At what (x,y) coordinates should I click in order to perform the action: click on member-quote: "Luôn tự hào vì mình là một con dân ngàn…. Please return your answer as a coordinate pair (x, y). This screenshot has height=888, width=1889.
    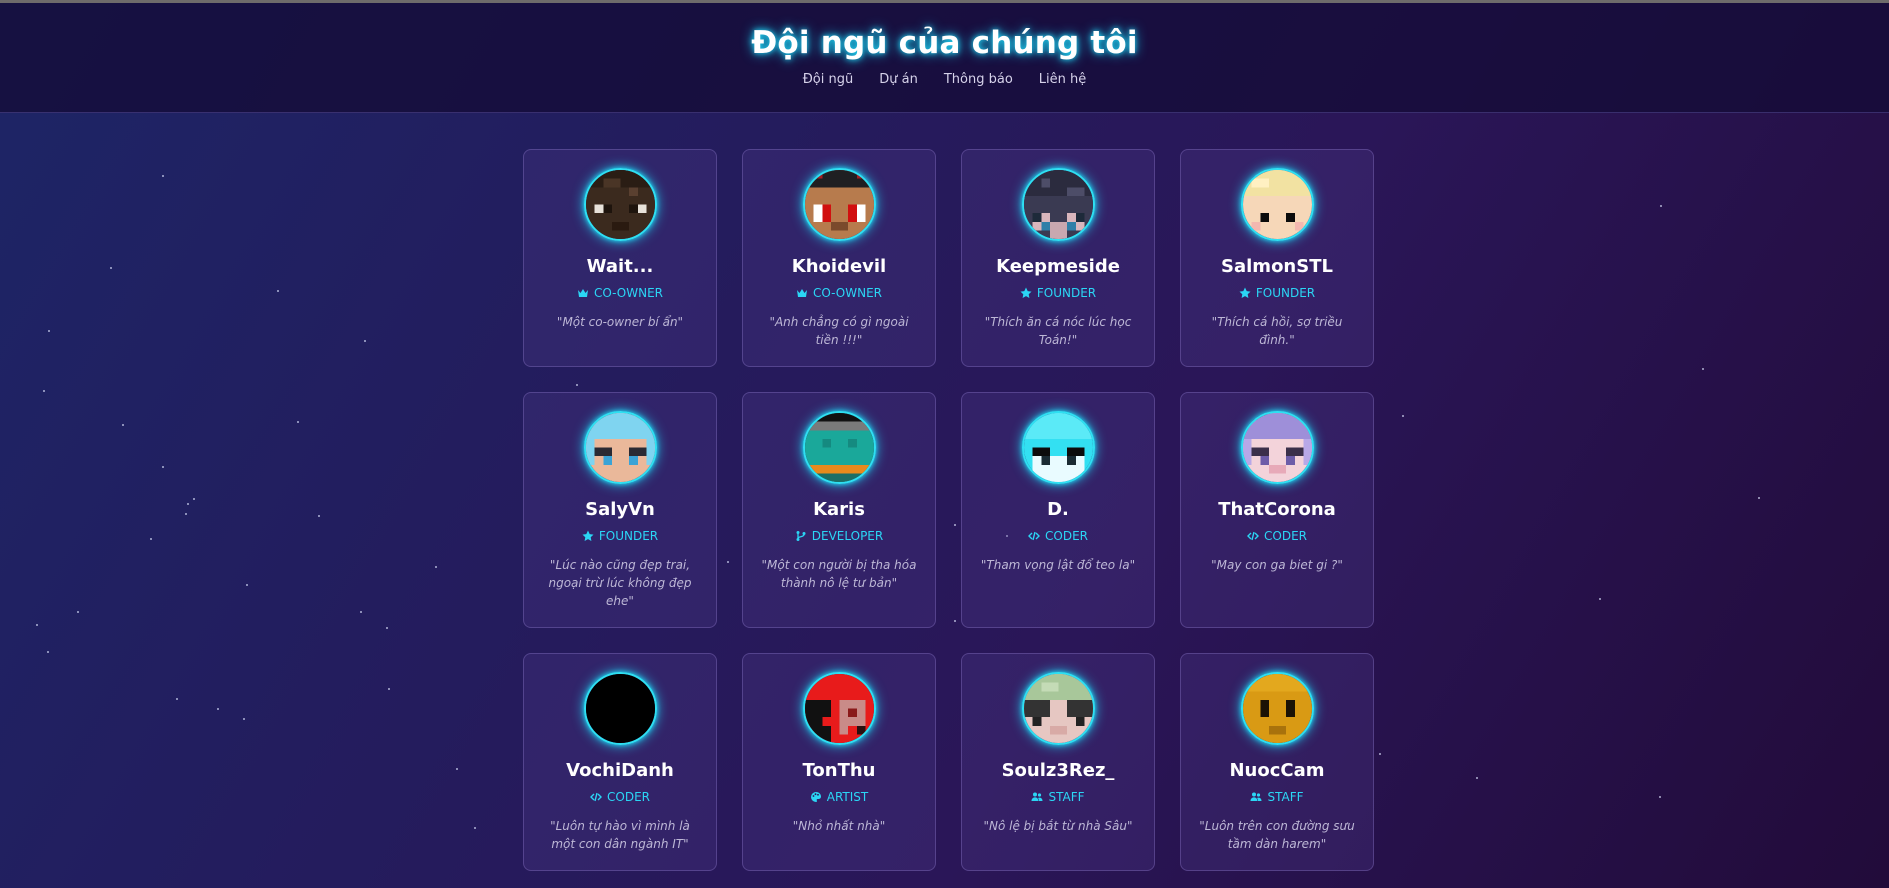
    Looking at the image, I should click on (620, 835).